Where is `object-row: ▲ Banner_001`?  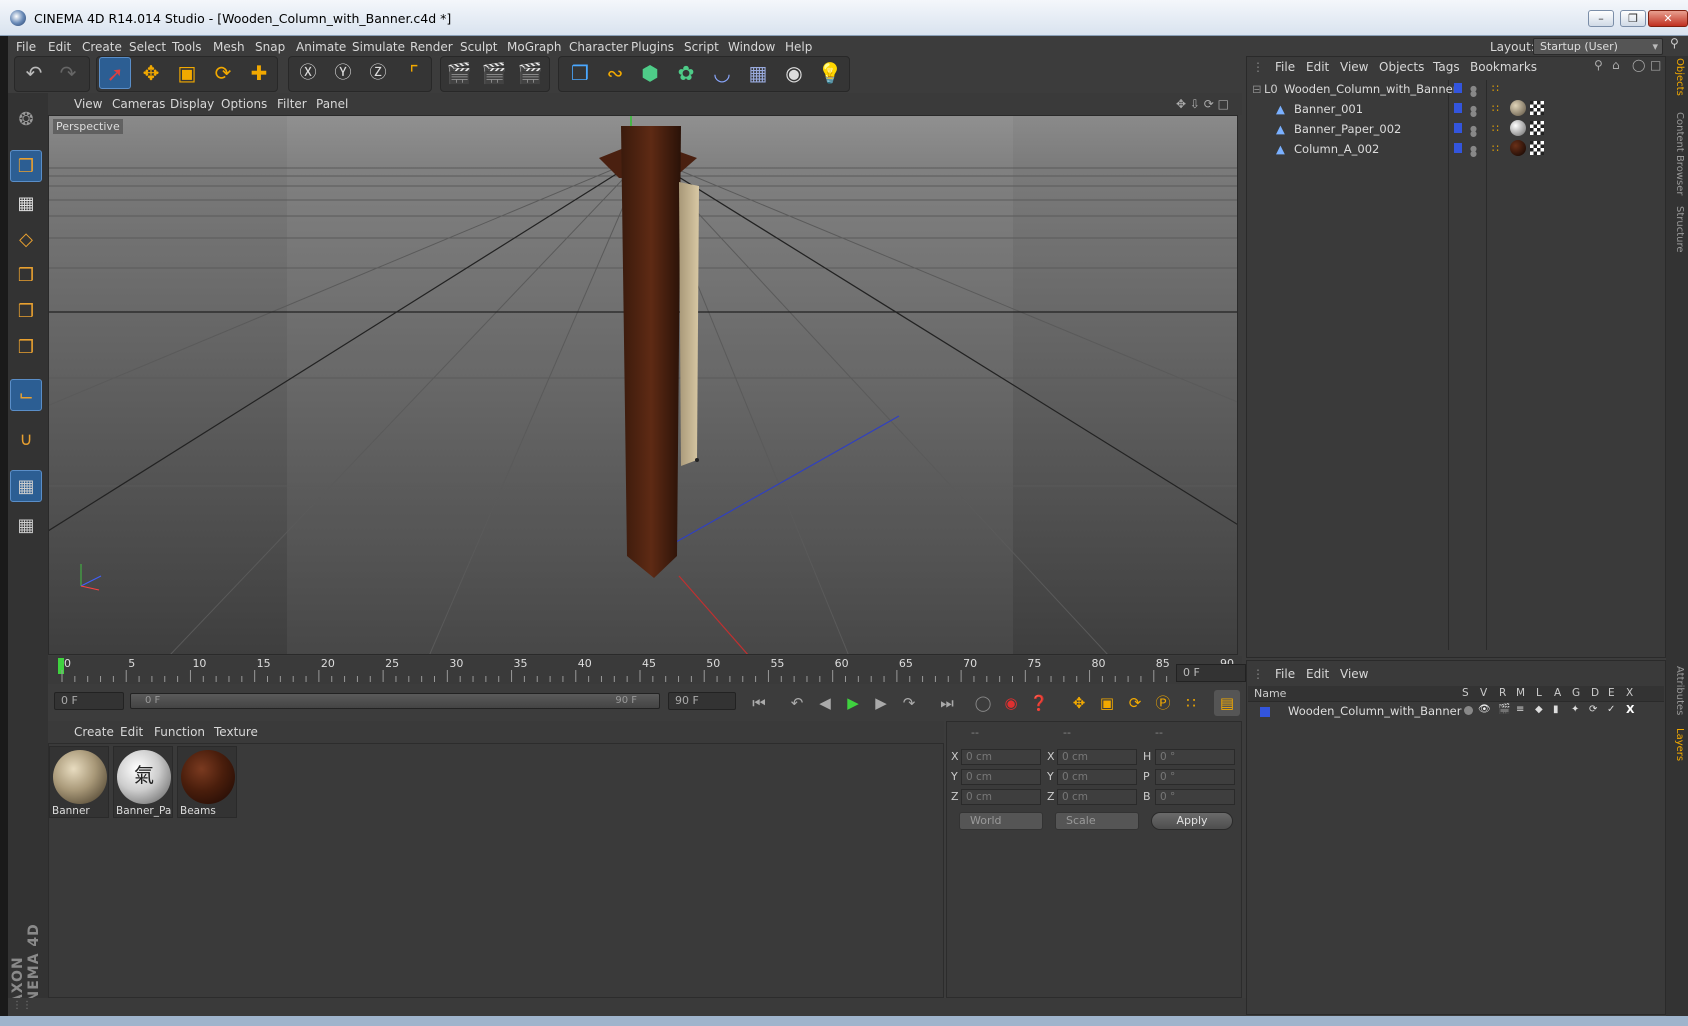 object-row: ▲ Banner_001 is located at coordinates (1350, 111).